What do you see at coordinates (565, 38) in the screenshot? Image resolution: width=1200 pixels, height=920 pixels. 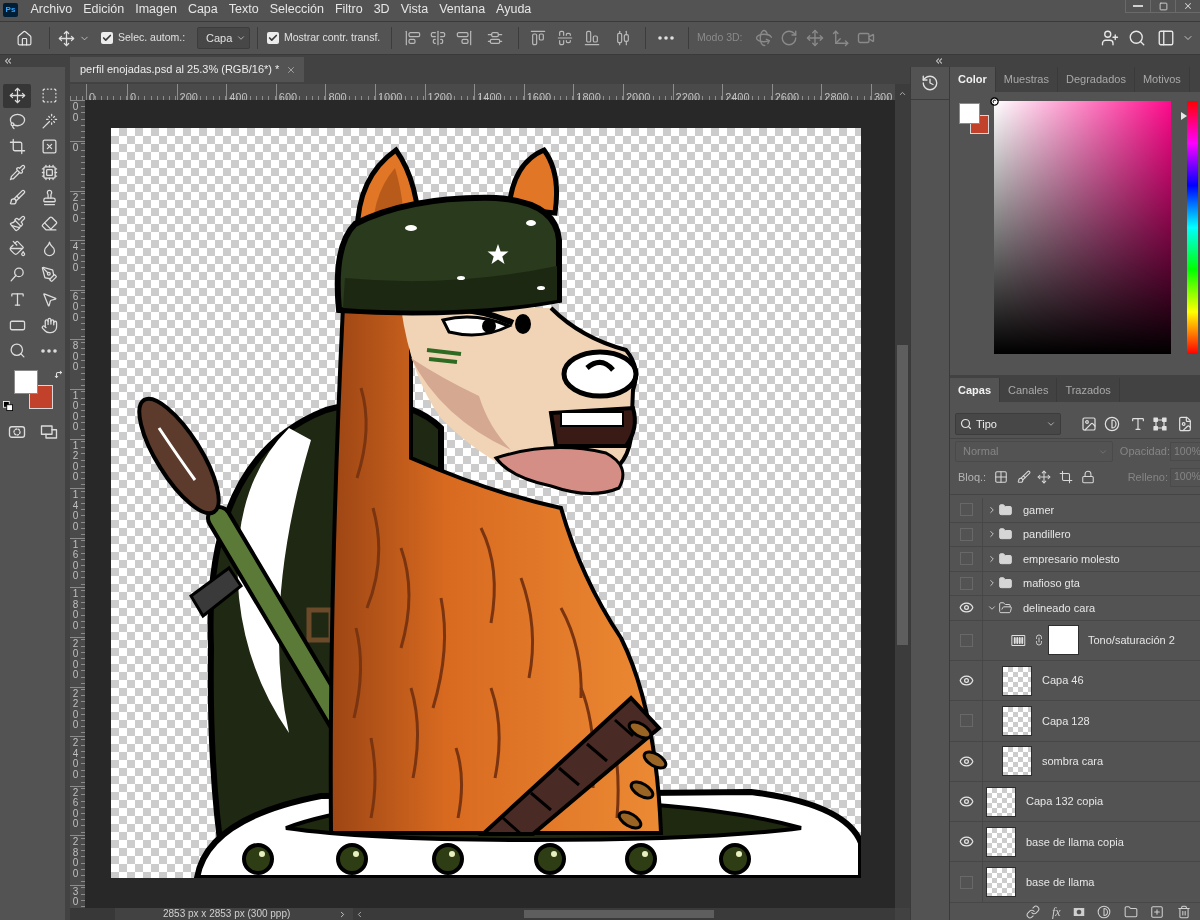 I see `align-middle-icon` at bounding box center [565, 38].